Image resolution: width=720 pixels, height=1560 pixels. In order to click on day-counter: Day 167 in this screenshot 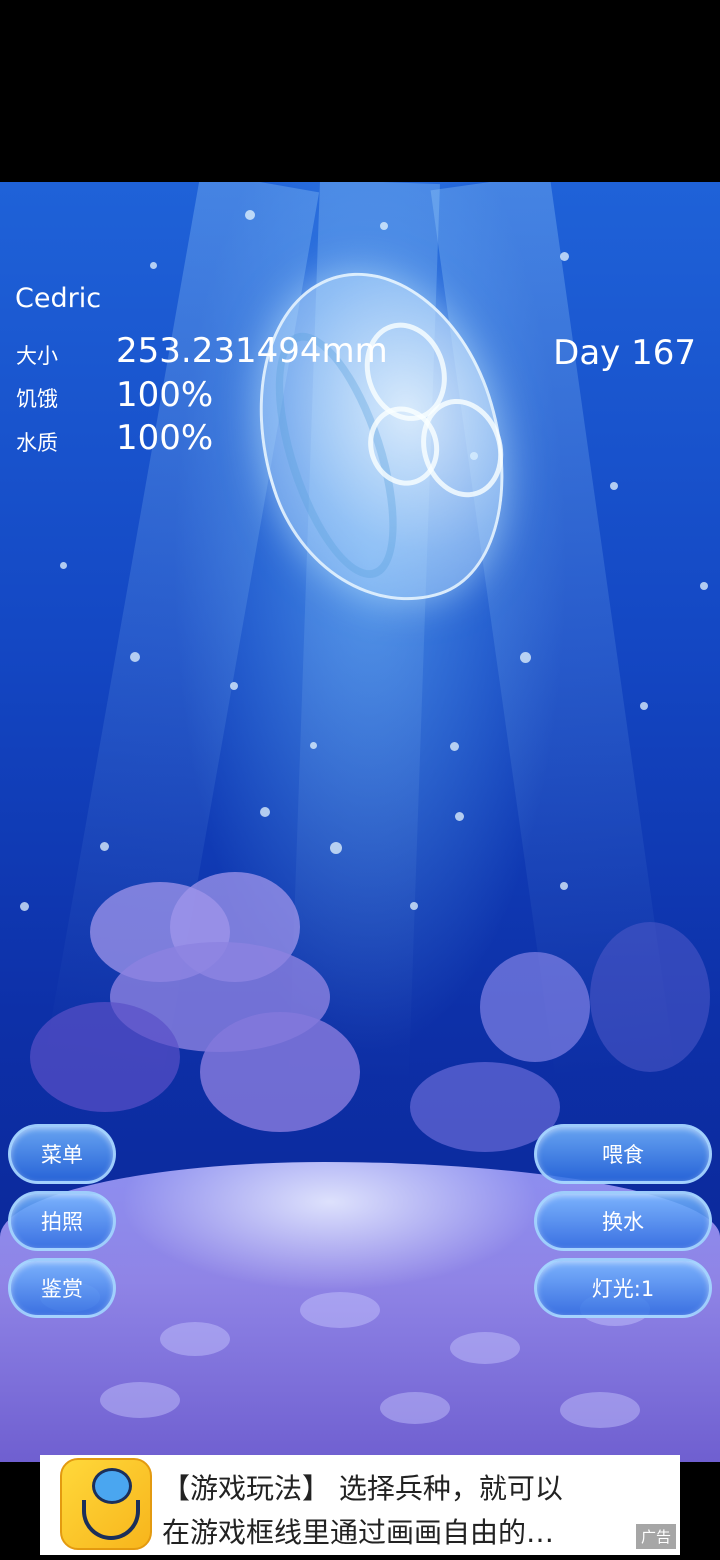, I will do `click(624, 353)`.